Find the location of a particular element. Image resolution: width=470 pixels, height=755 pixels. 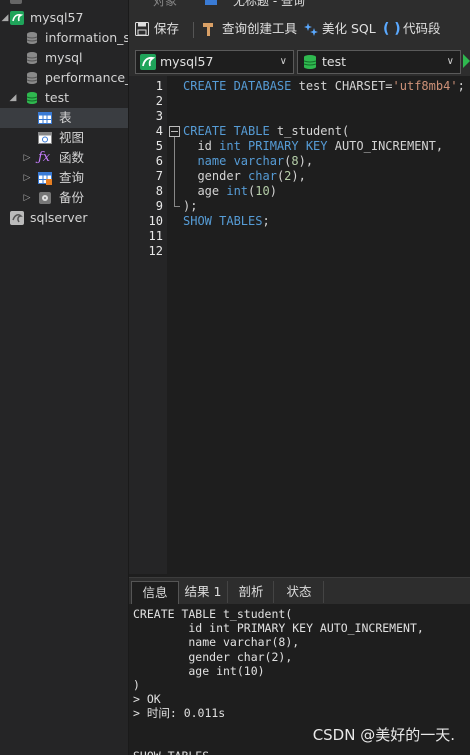

code-token: AUTO_INCREMENT, is located at coordinates (389, 146).